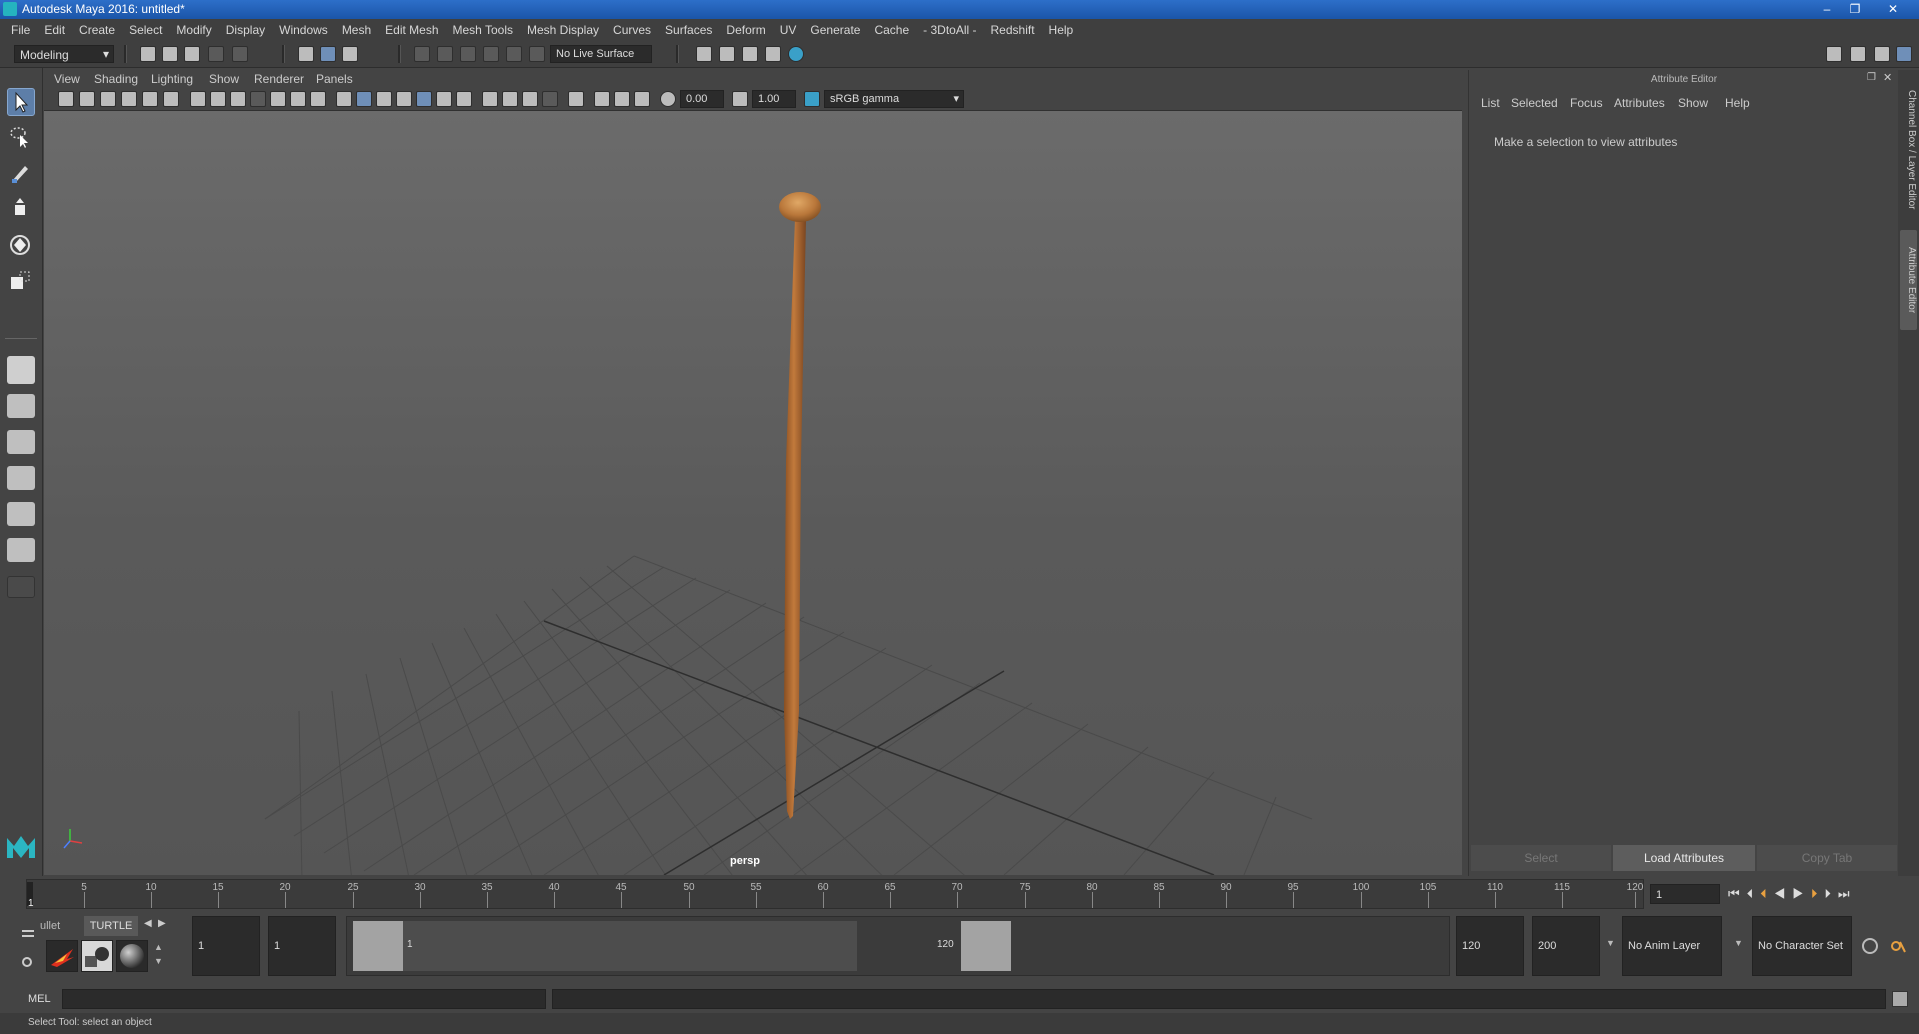 The width and height of the screenshot is (1919, 1034). I want to click on wireframe-icon, so click(344, 99).